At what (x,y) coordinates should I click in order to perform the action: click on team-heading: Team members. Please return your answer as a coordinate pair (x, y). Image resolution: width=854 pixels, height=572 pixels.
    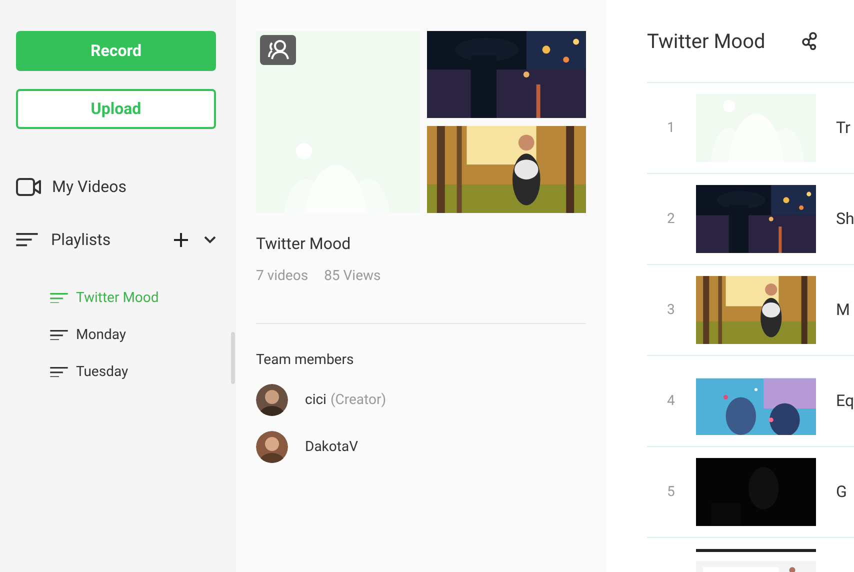
    Looking at the image, I should click on (305, 360).